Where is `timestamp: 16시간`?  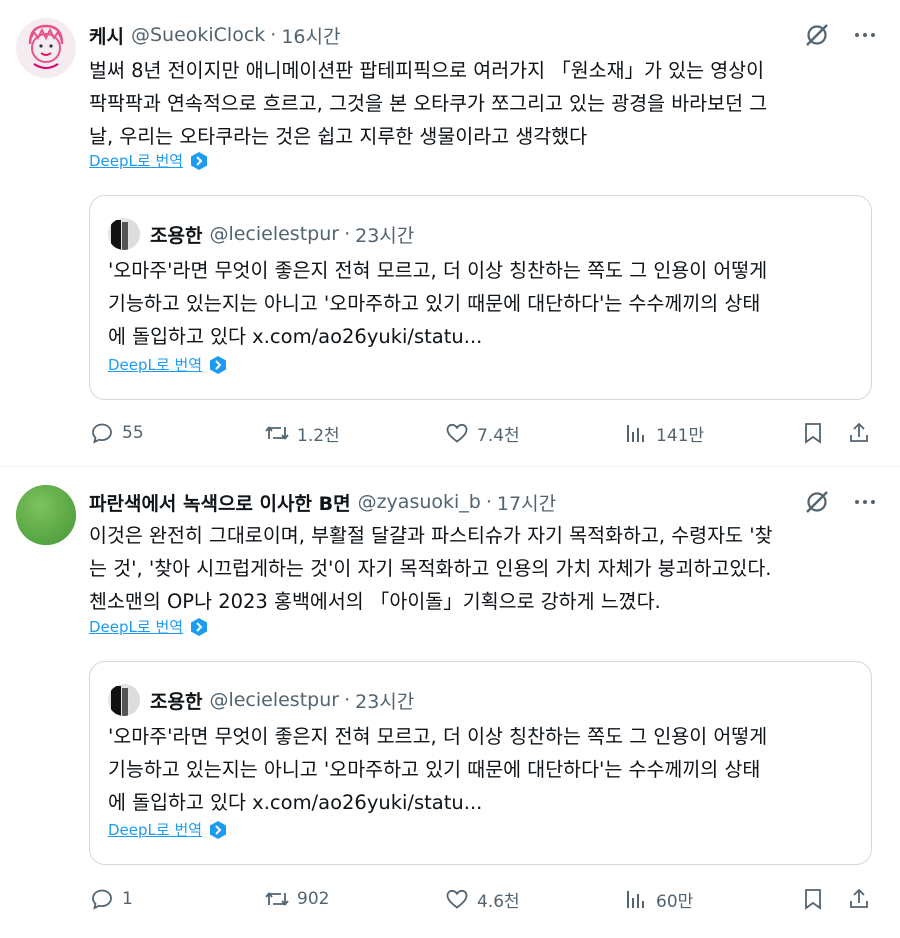
timestamp: 16시간 is located at coordinates (310, 35).